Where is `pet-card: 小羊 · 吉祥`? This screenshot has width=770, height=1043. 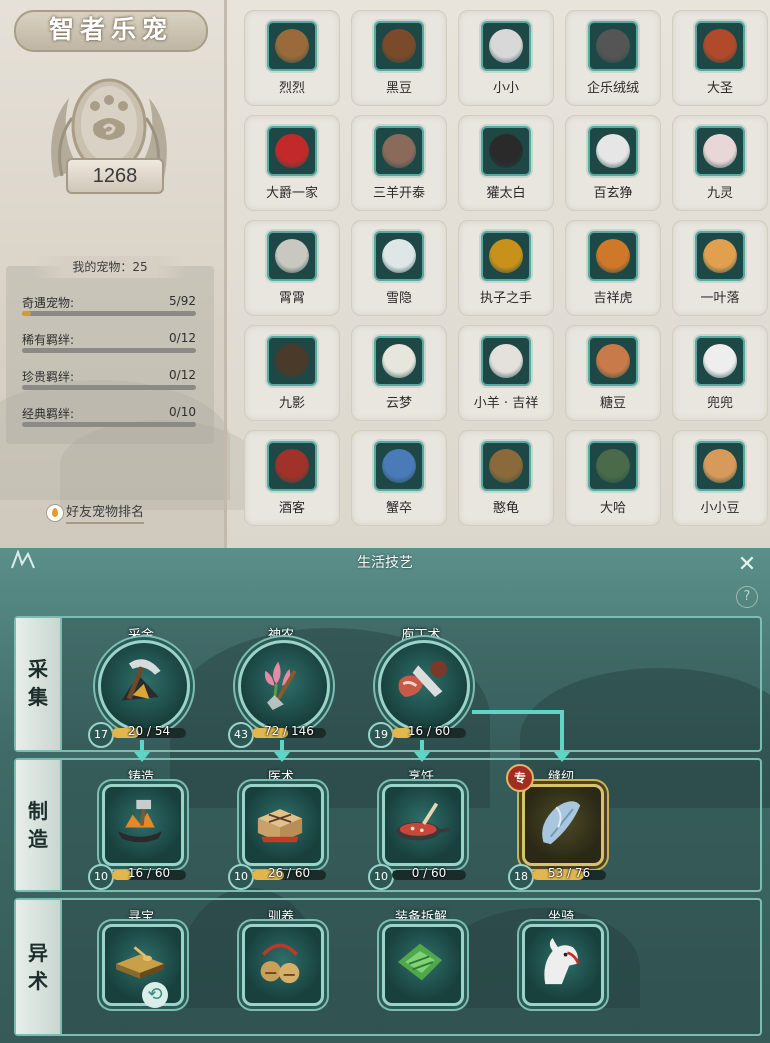
pet-card: 小羊 · 吉祥 is located at coordinates (506, 373).